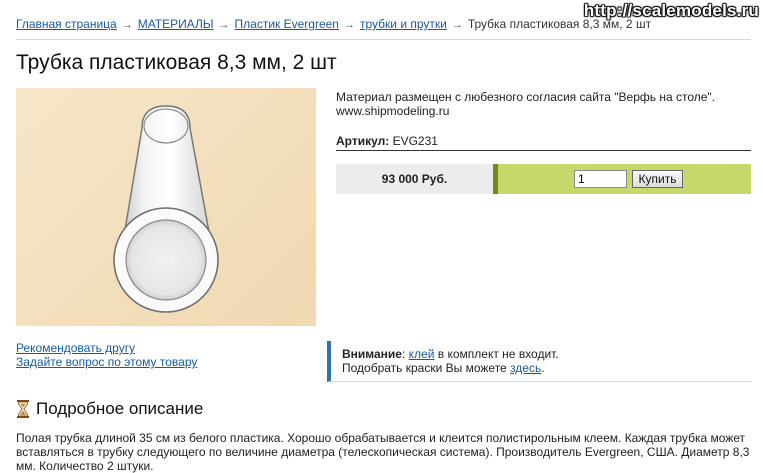 This screenshot has height=473, width=763. What do you see at coordinates (106, 362) in the screenshot?
I see `ask-question-link: Задайте вопрос по этому товару` at bounding box center [106, 362].